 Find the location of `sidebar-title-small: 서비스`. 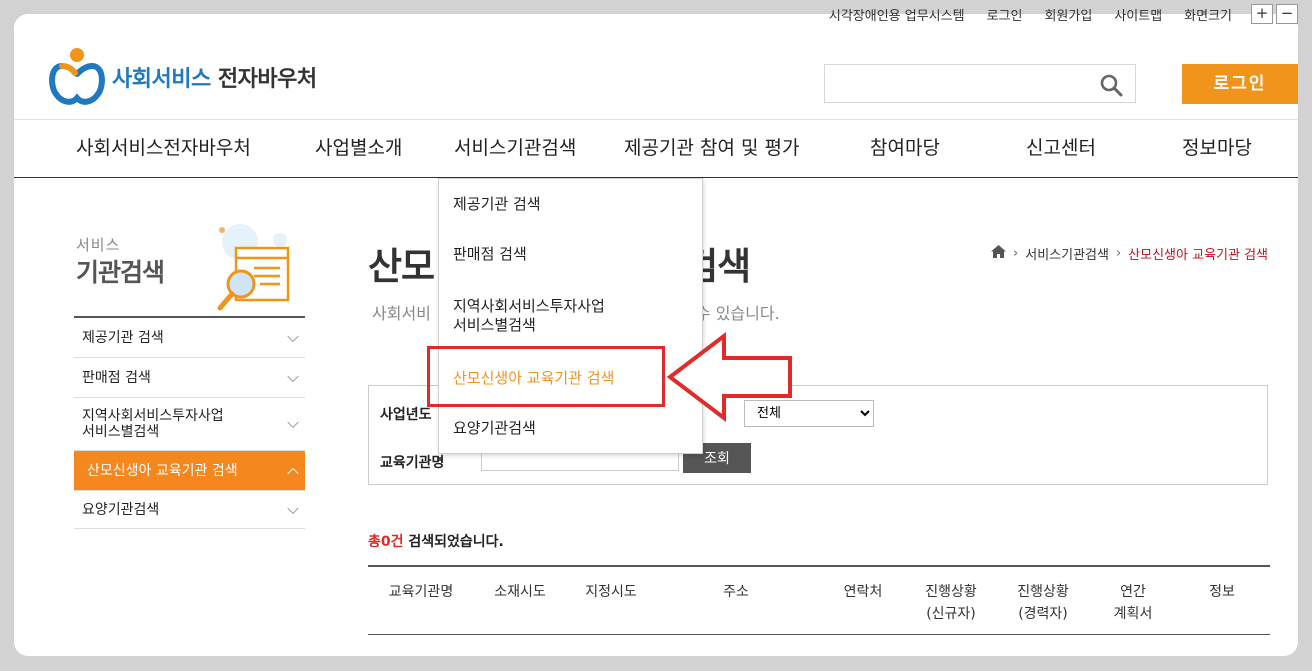

sidebar-title-small: 서비스 is located at coordinates (98, 245).